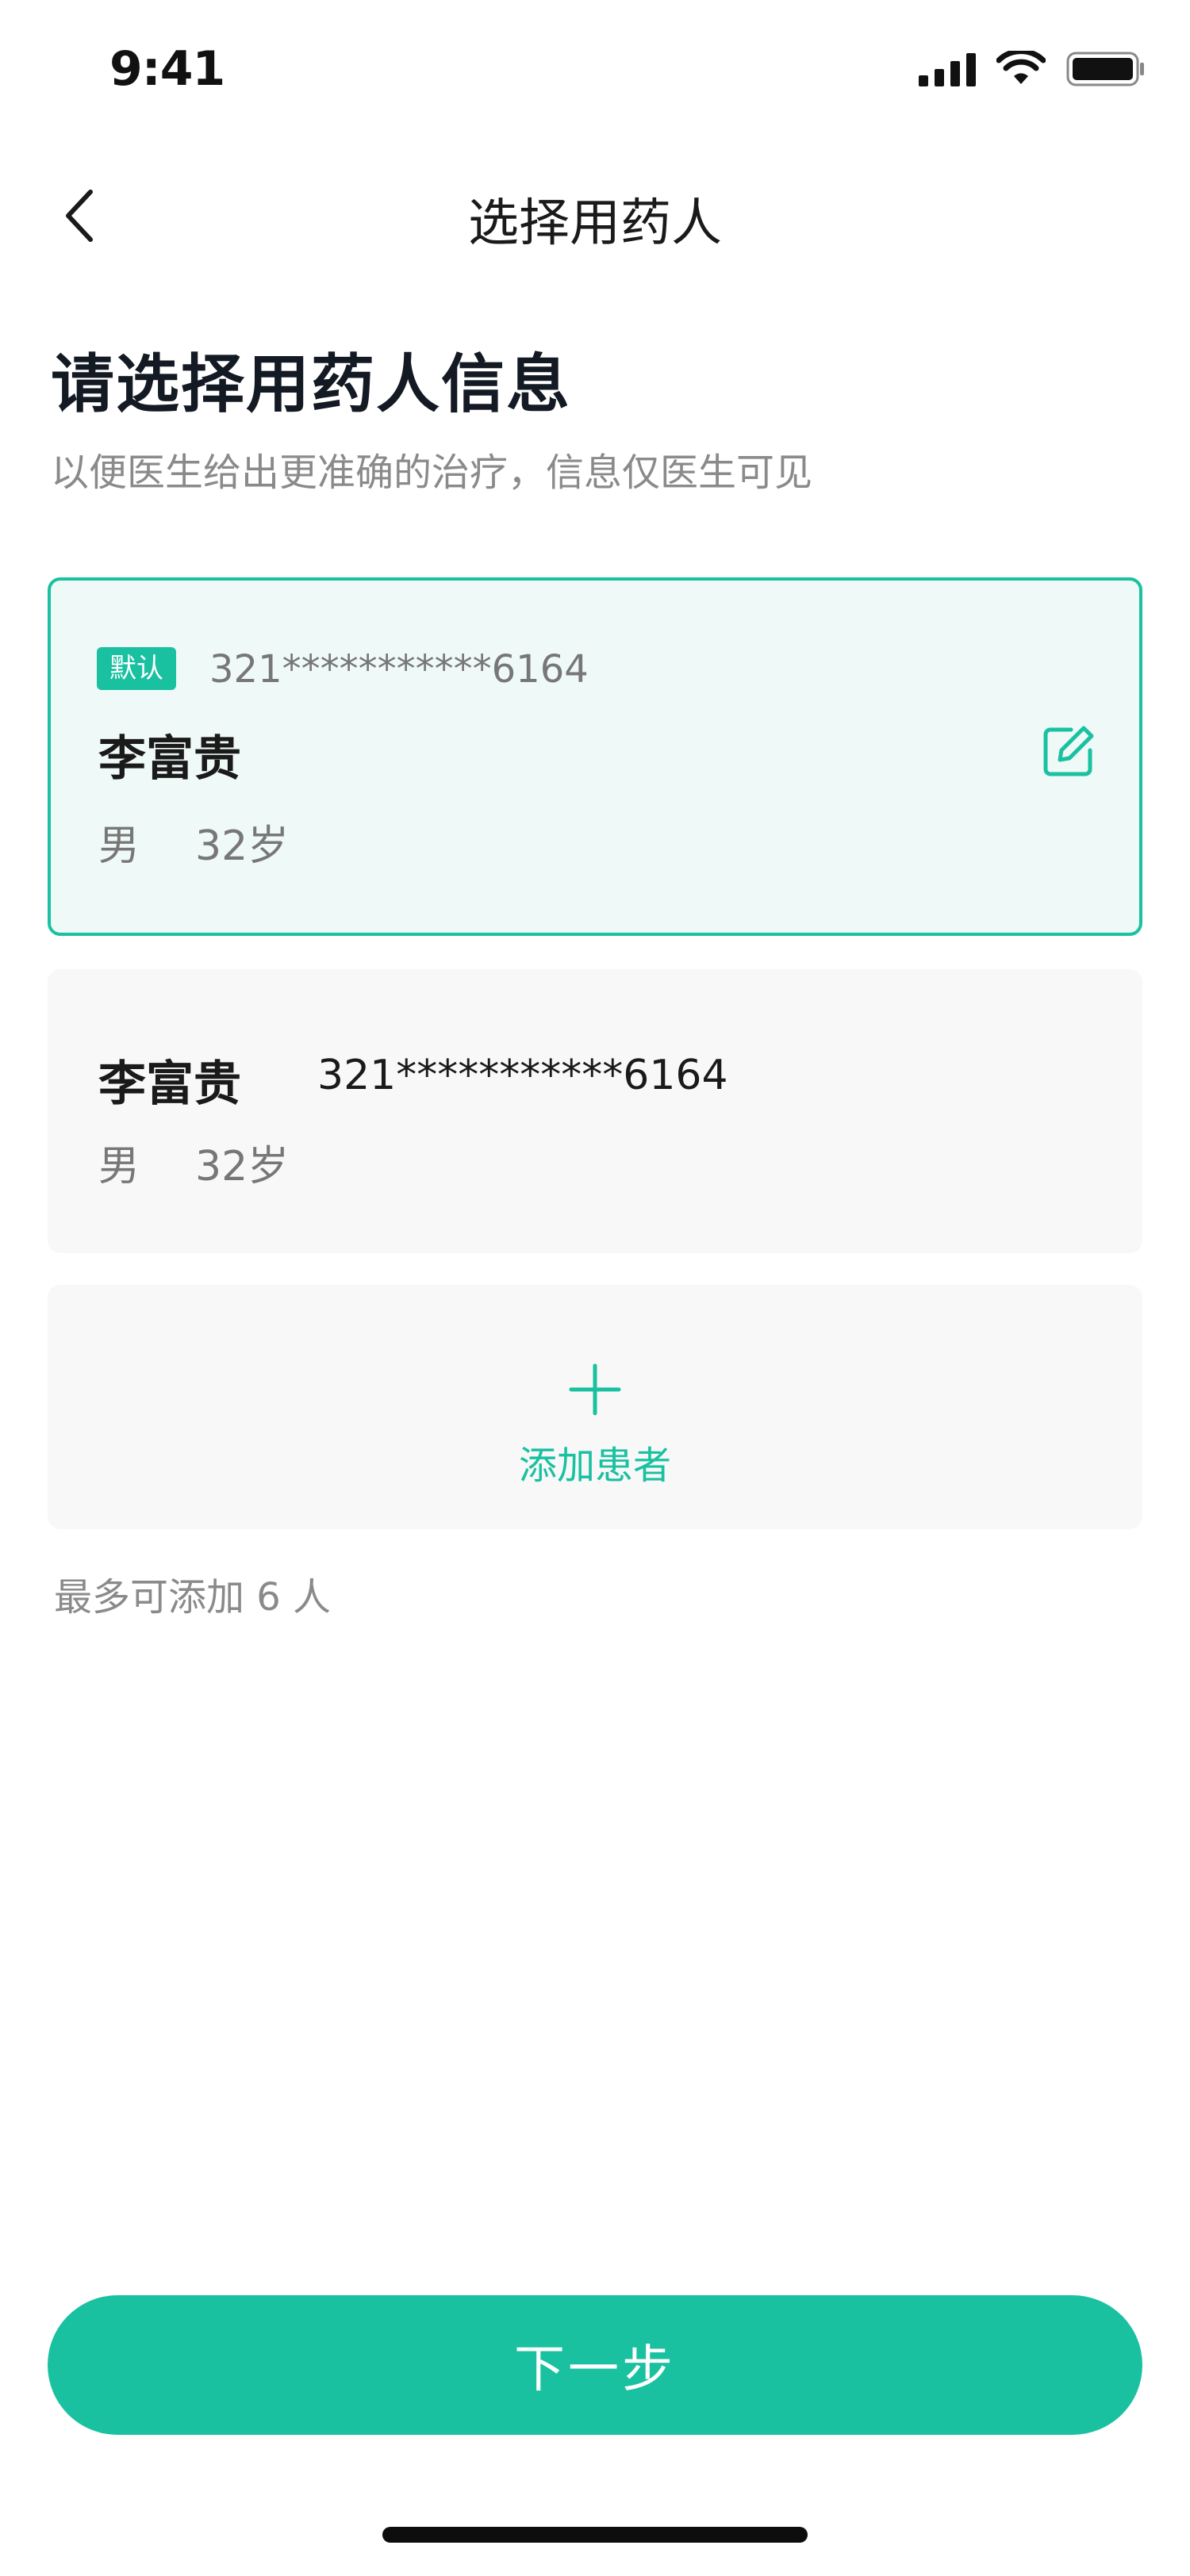  I want to click on page-subtitle: 以便医生给出更准确的治疗，信息仅医生可见, so click(432, 472).